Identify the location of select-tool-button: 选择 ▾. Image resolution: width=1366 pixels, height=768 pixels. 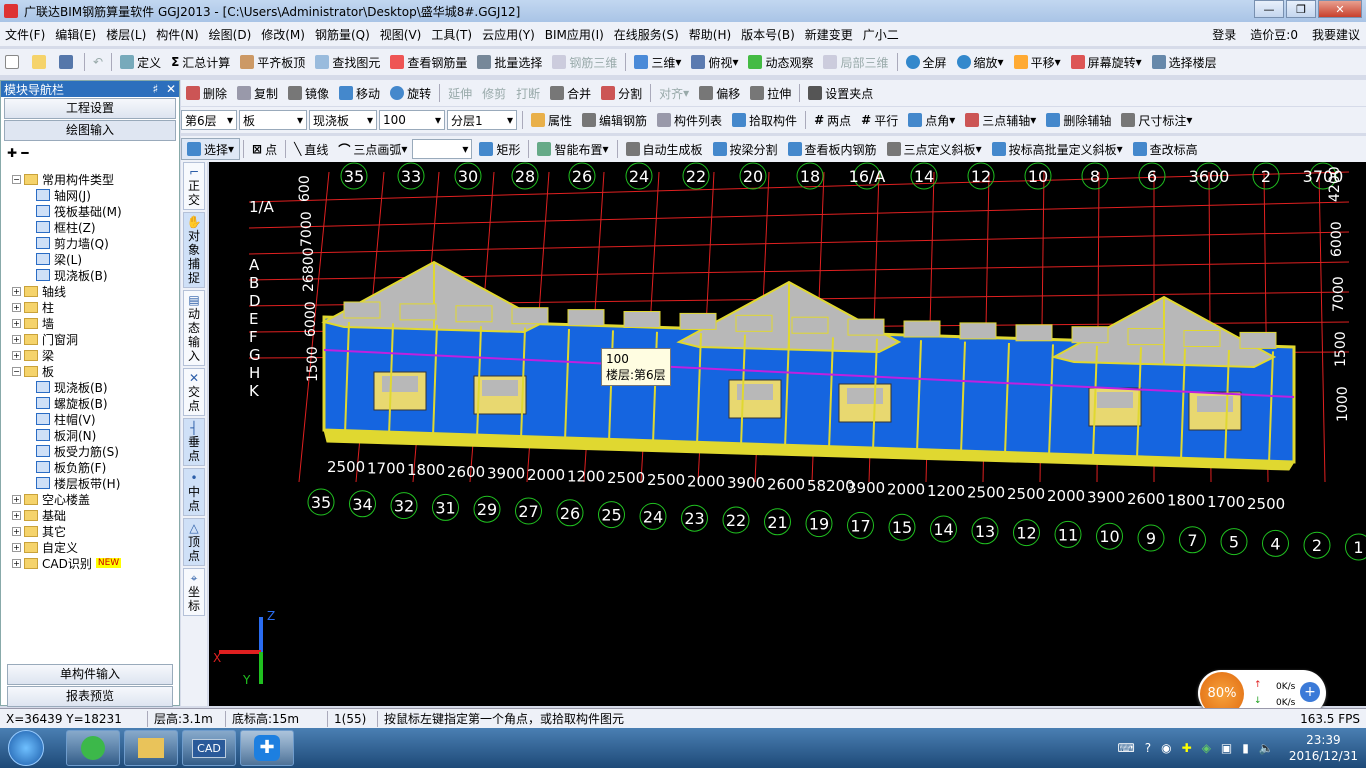
(211, 149).